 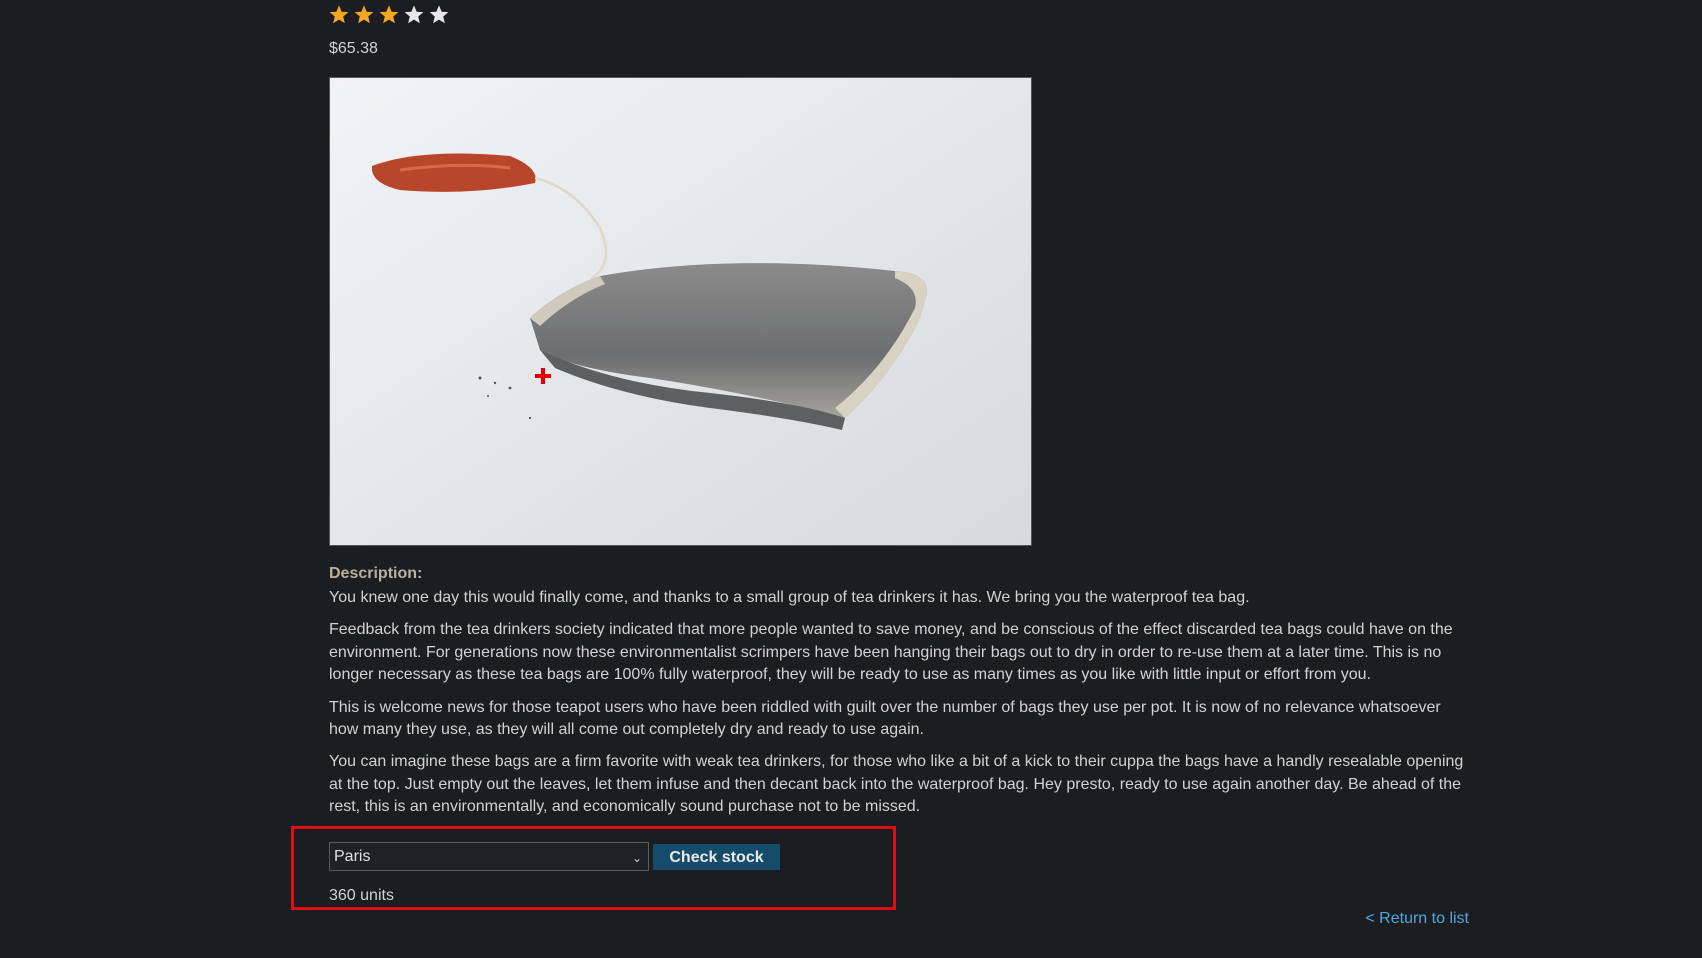 I want to click on chevron-down-icon: ⌄, so click(x=636, y=858).